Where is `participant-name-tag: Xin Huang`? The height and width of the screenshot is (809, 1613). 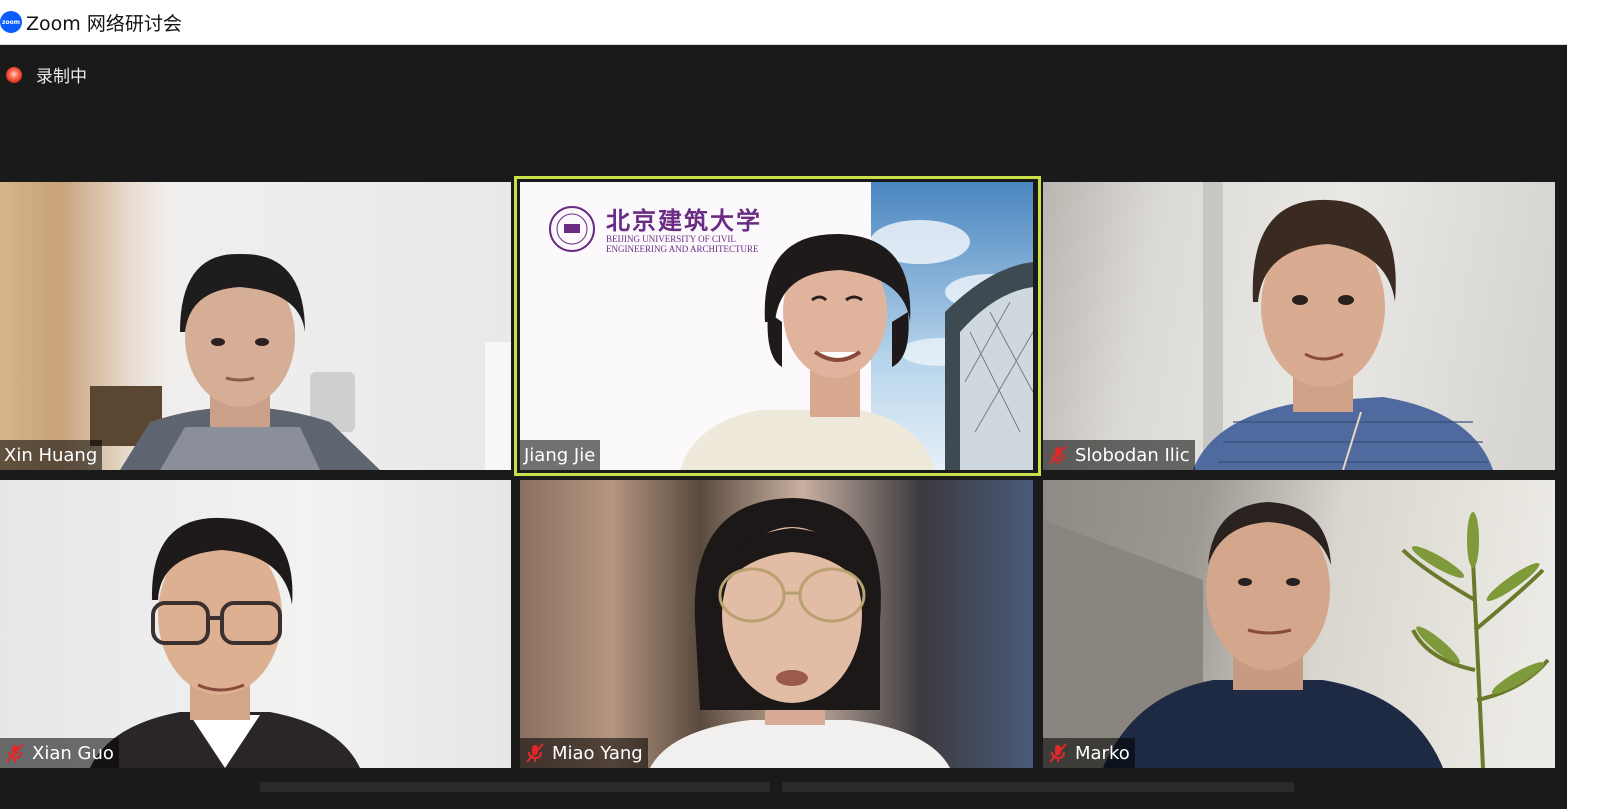 participant-name-tag: Xin Huang is located at coordinates (51, 455).